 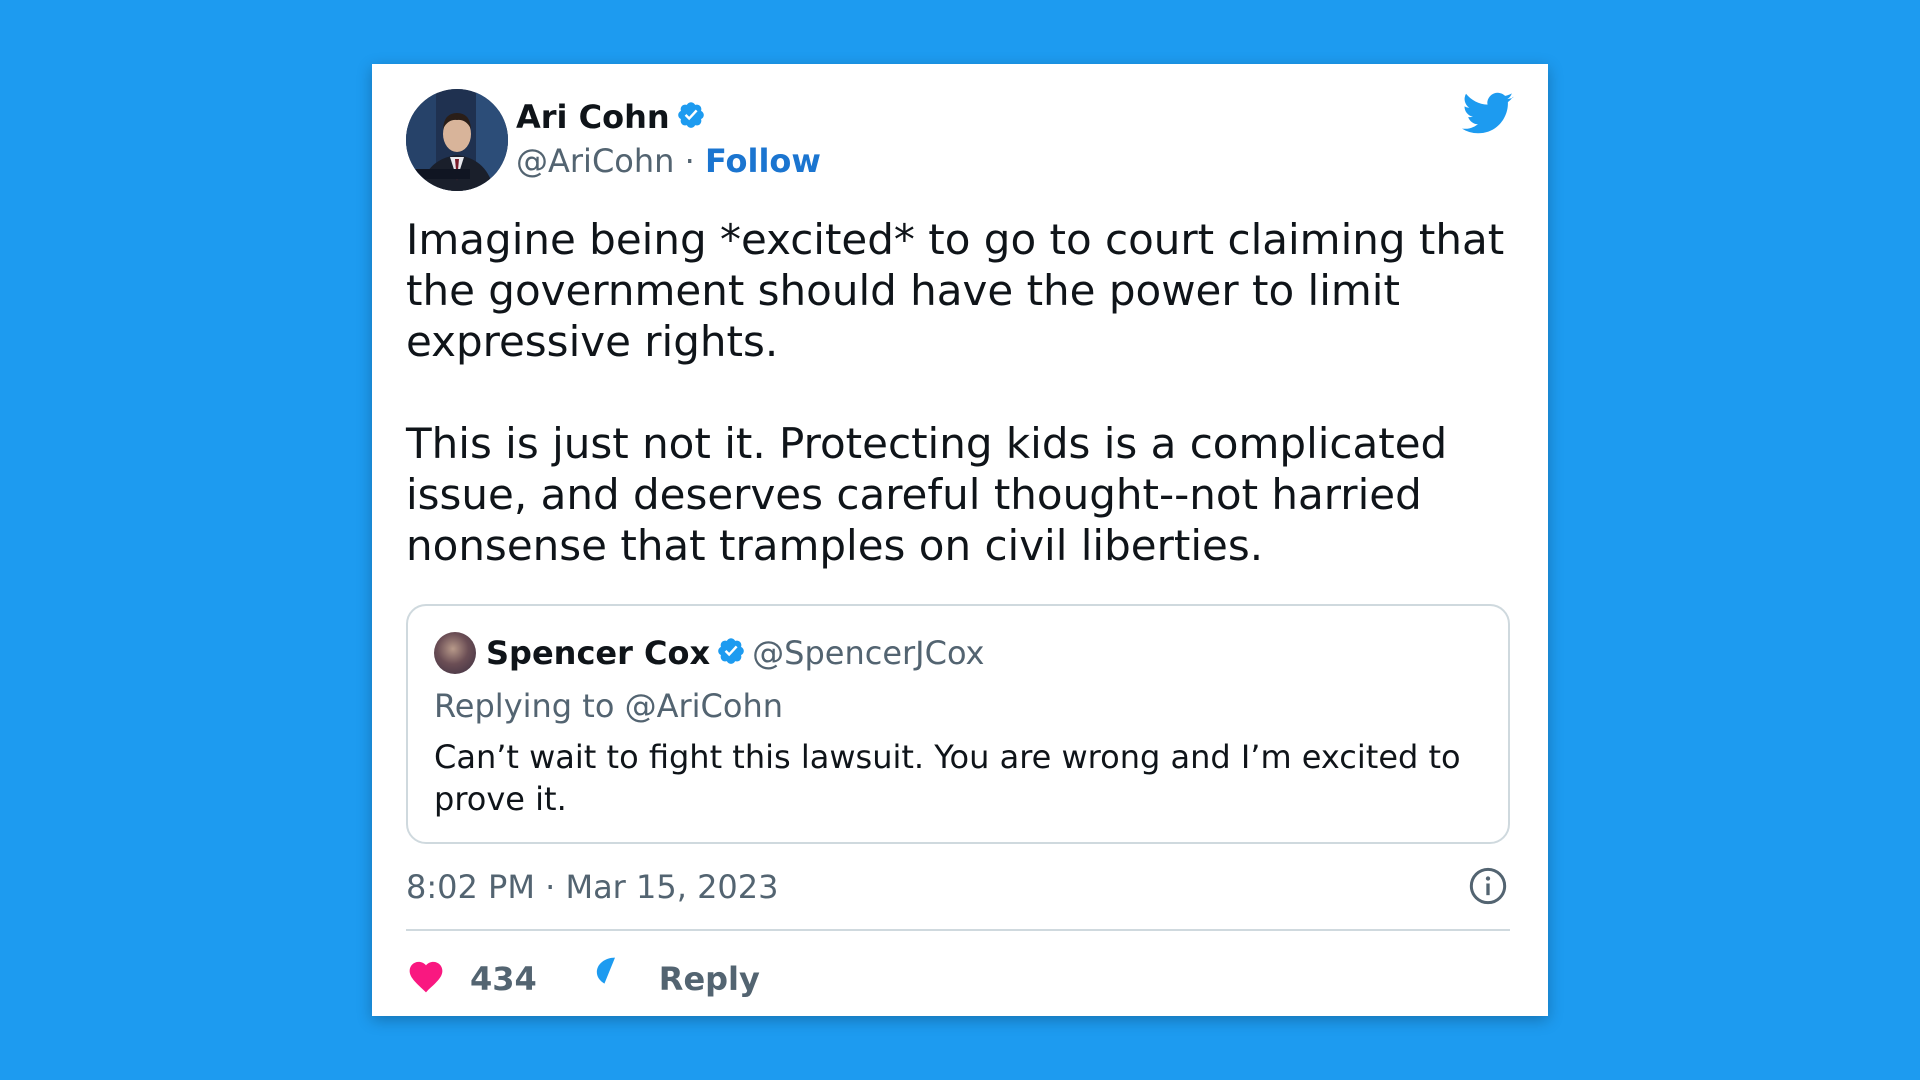 What do you see at coordinates (868, 653) in the screenshot?
I see `quoted-author-handle: @SpencerJCox` at bounding box center [868, 653].